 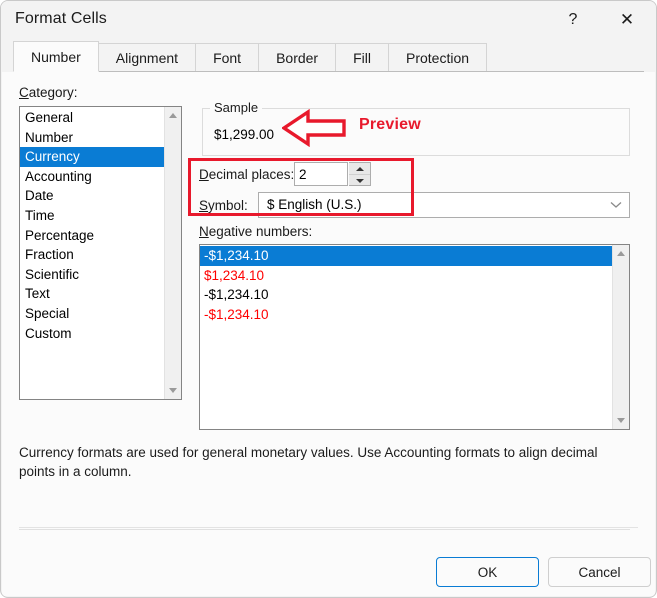 What do you see at coordinates (297, 57) in the screenshot?
I see `tab-border: Border` at bounding box center [297, 57].